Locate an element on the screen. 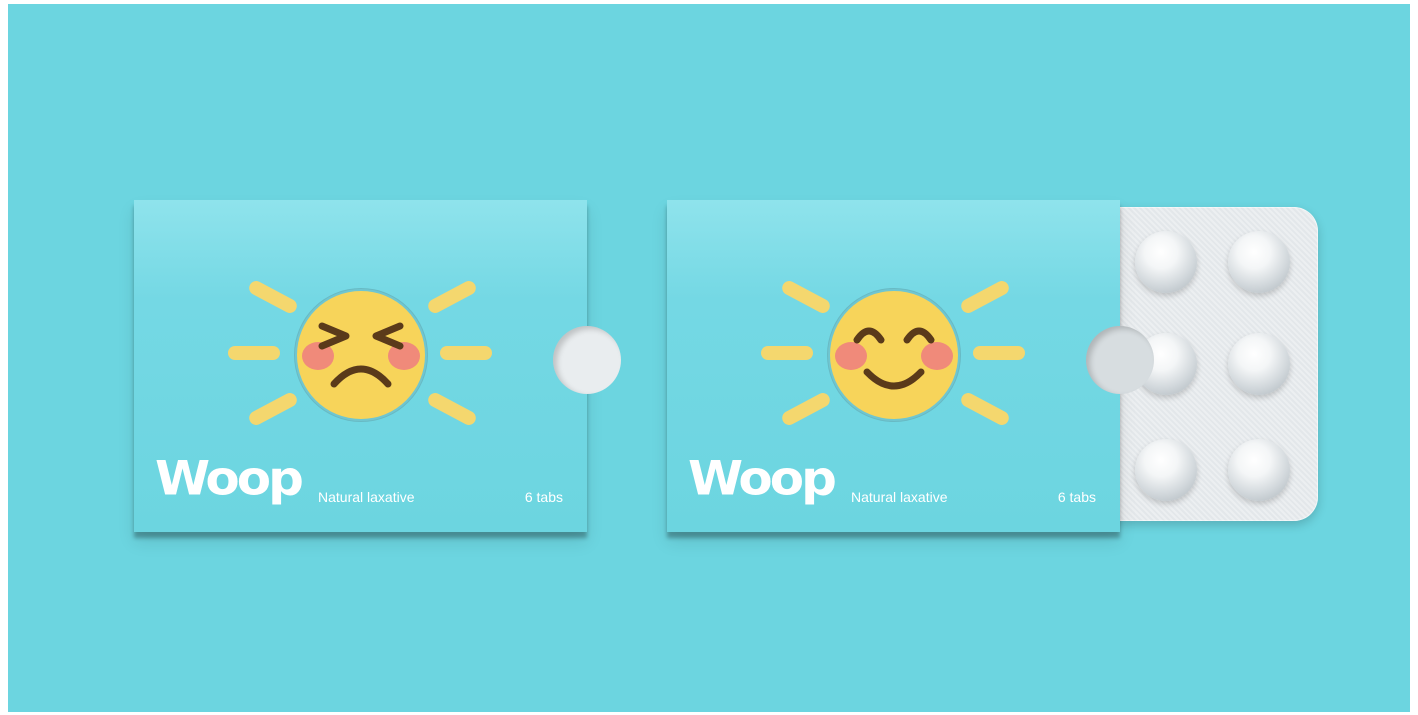  grimacing-face-icon is located at coordinates (361, 355).